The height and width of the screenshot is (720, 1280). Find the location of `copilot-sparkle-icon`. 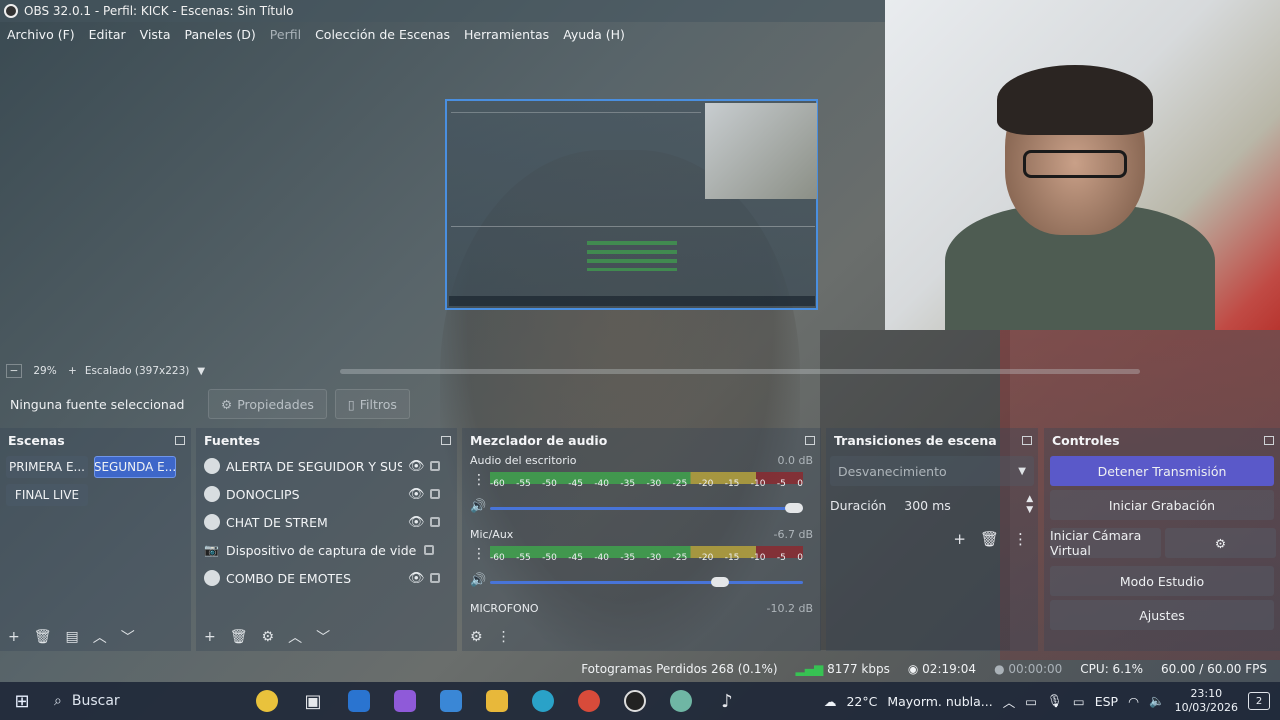

copilot-sparkle-icon is located at coordinates (267, 701).